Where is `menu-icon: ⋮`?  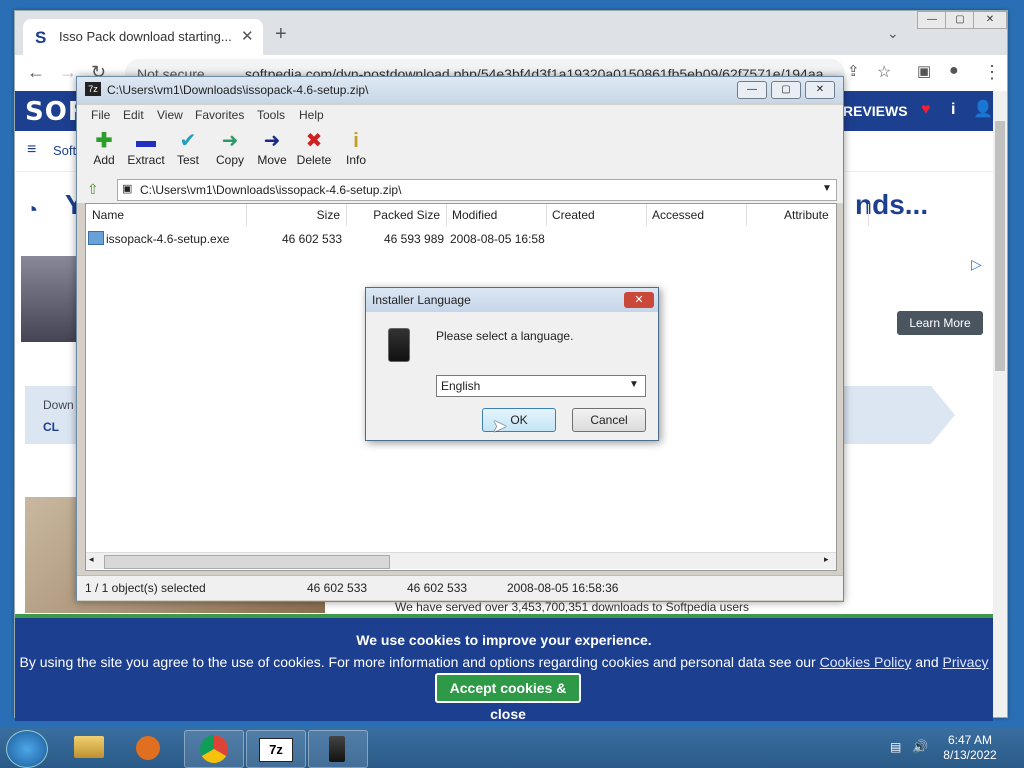 menu-icon: ⋮ is located at coordinates (992, 72).